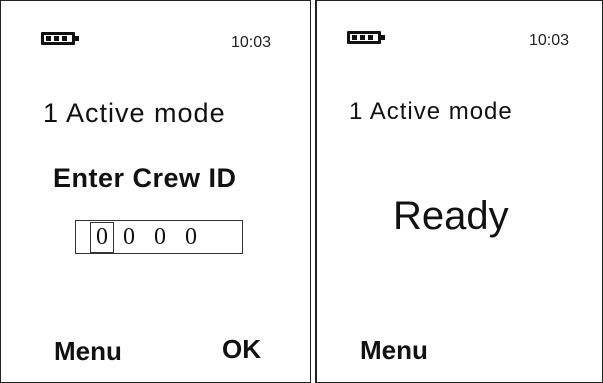 This screenshot has height=383, width=603. What do you see at coordinates (200, 237) in the screenshot?
I see `crew-id-digit-4: 0` at bounding box center [200, 237].